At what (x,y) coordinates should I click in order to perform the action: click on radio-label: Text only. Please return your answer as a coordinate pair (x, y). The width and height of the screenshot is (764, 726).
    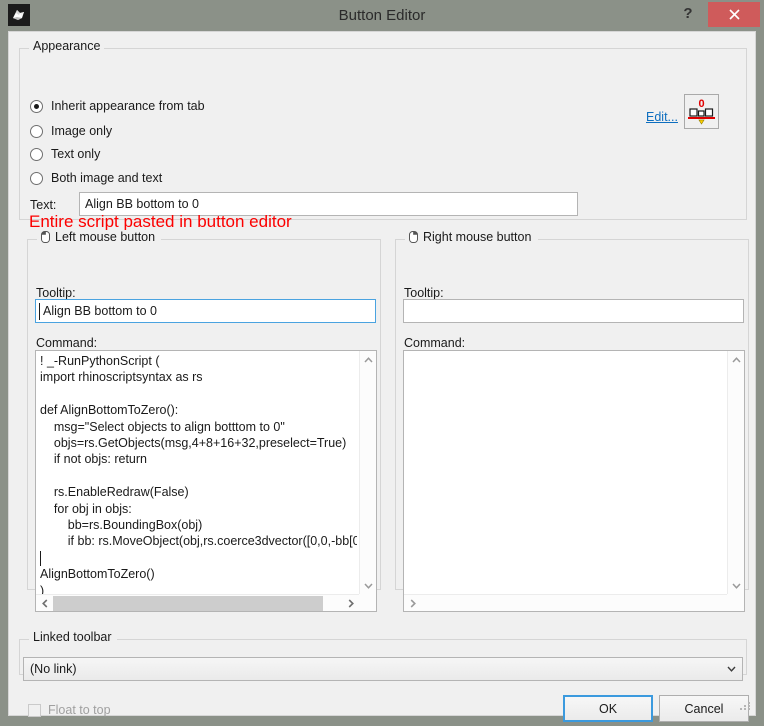
    Looking at the image, I should click on (76, 154).